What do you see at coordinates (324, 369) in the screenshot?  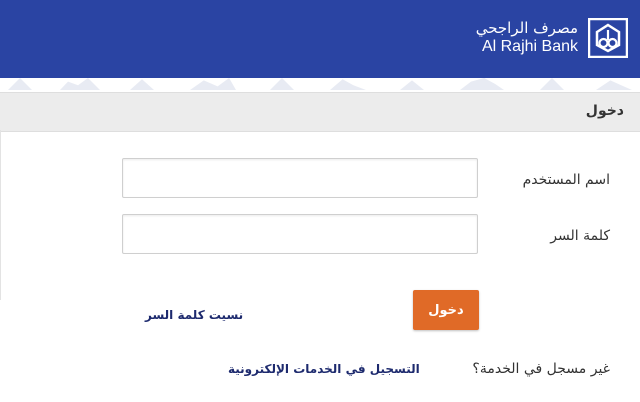 I see `register-link: التسجيل في الخدمات الإلكترونية` at bounding box center [324, 369].